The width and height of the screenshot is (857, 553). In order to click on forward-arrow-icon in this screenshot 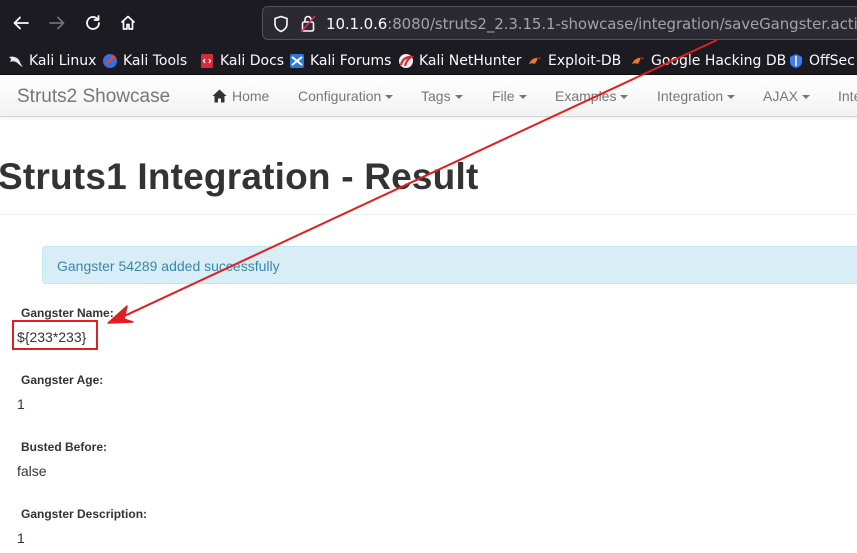, I will do `click(57, 23)`.